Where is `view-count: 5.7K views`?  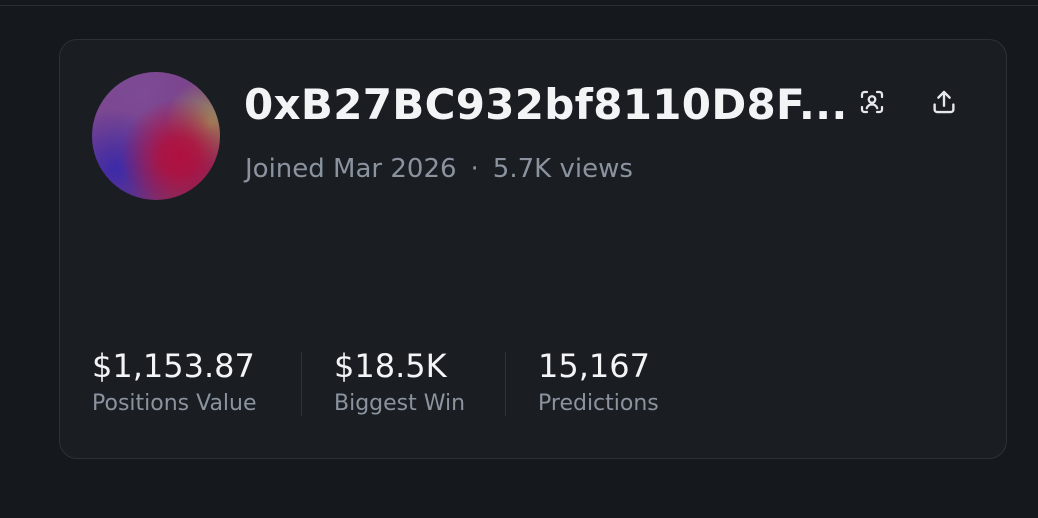 view-count: 5.7K views is located at coordinates (562, 169).